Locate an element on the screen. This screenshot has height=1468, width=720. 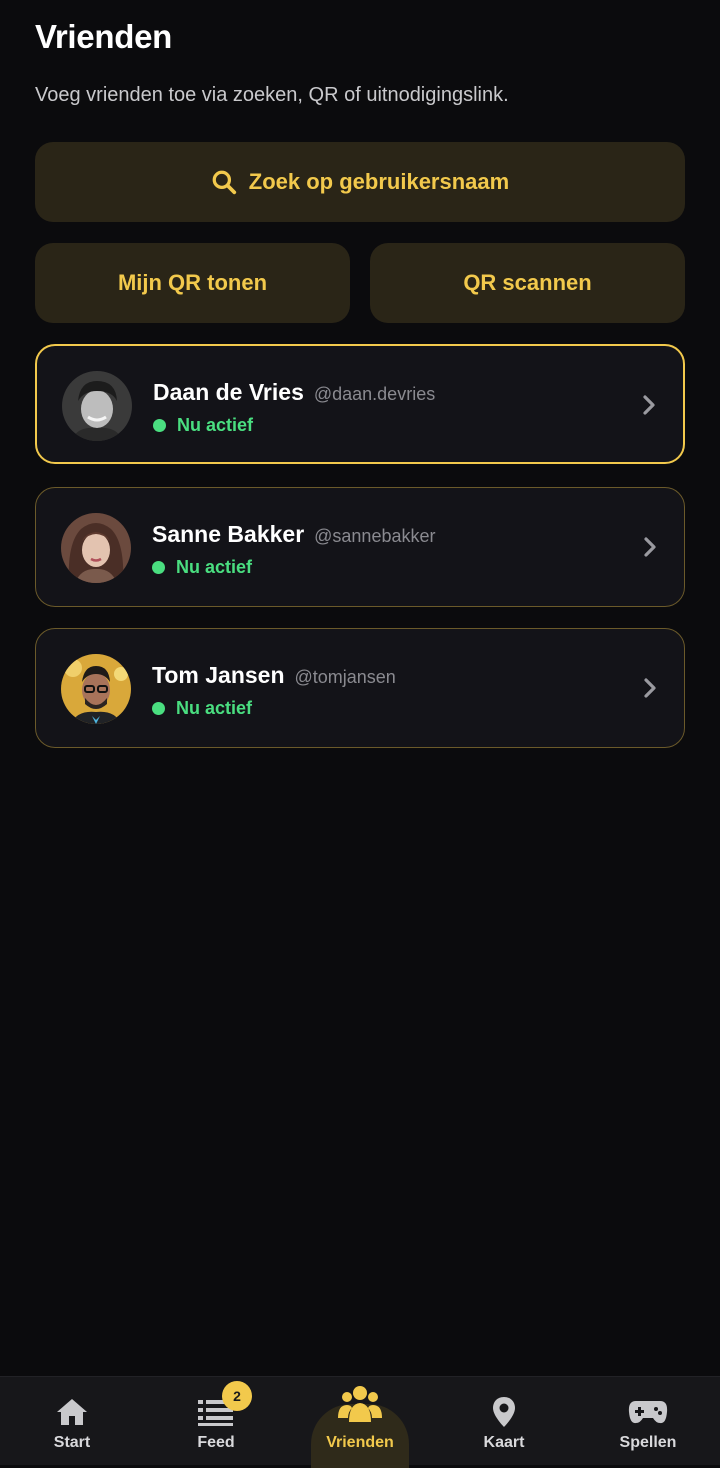
nav-item-start: Start is located at coordinates (72, 1421).